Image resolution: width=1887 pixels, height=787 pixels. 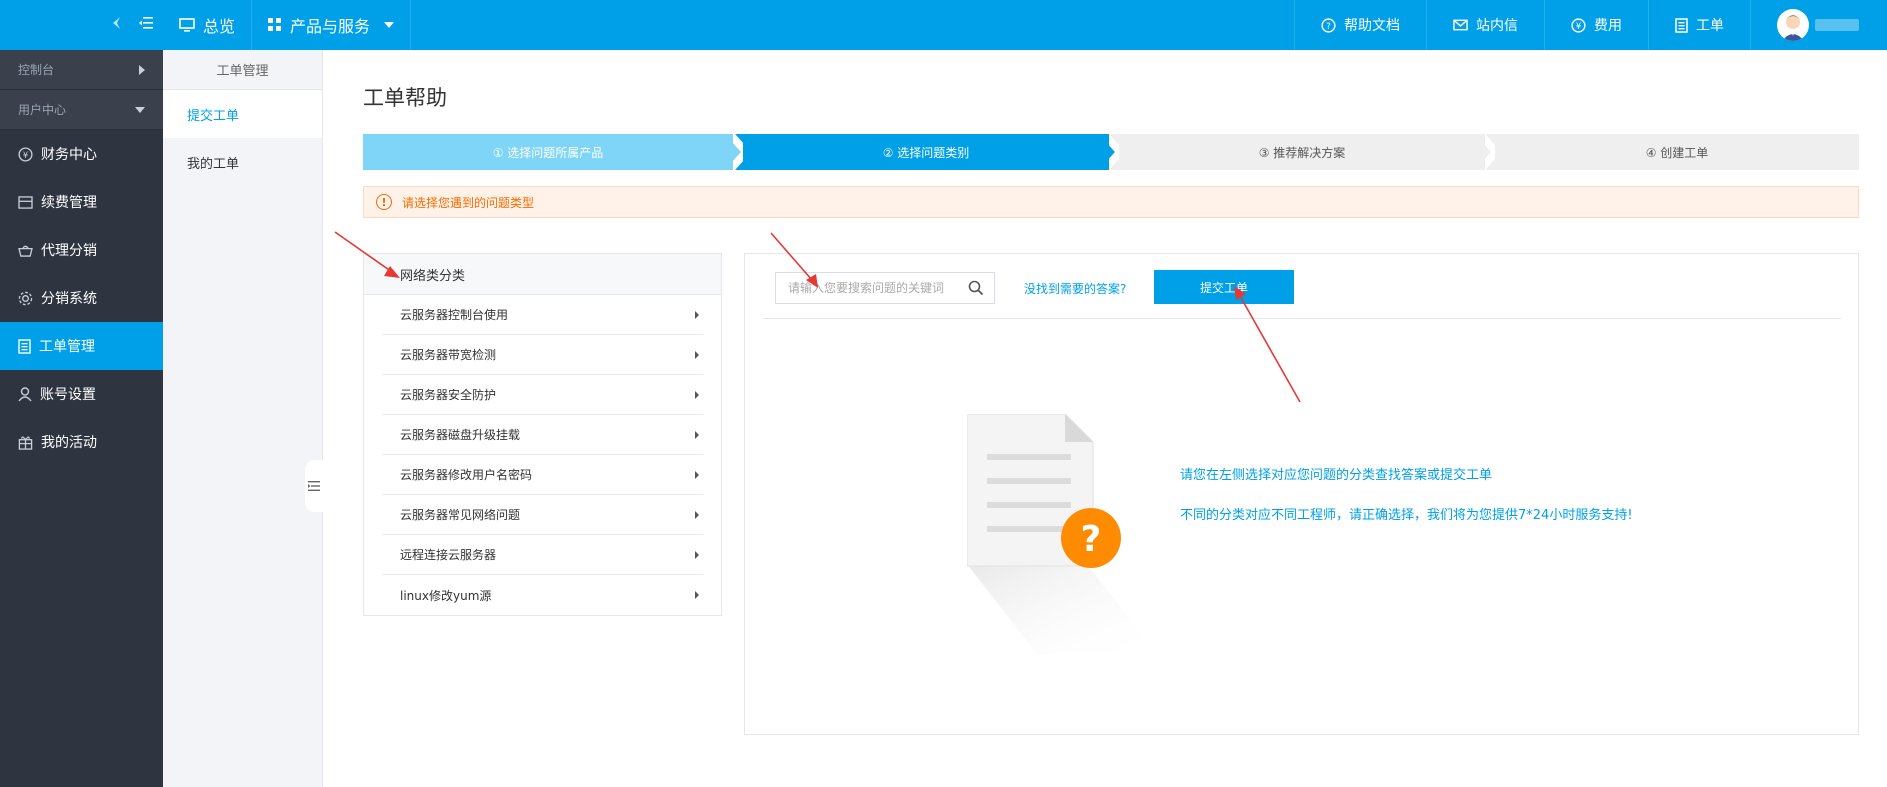 What do you see at coordinates (542, 274) in the screenshot?
I see `category-title: 网络类分类` at bounding box center [542, 274].